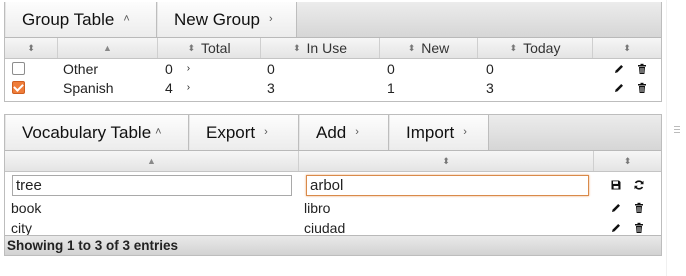  I want to click on import-button: Import ›, so click(439, 132).